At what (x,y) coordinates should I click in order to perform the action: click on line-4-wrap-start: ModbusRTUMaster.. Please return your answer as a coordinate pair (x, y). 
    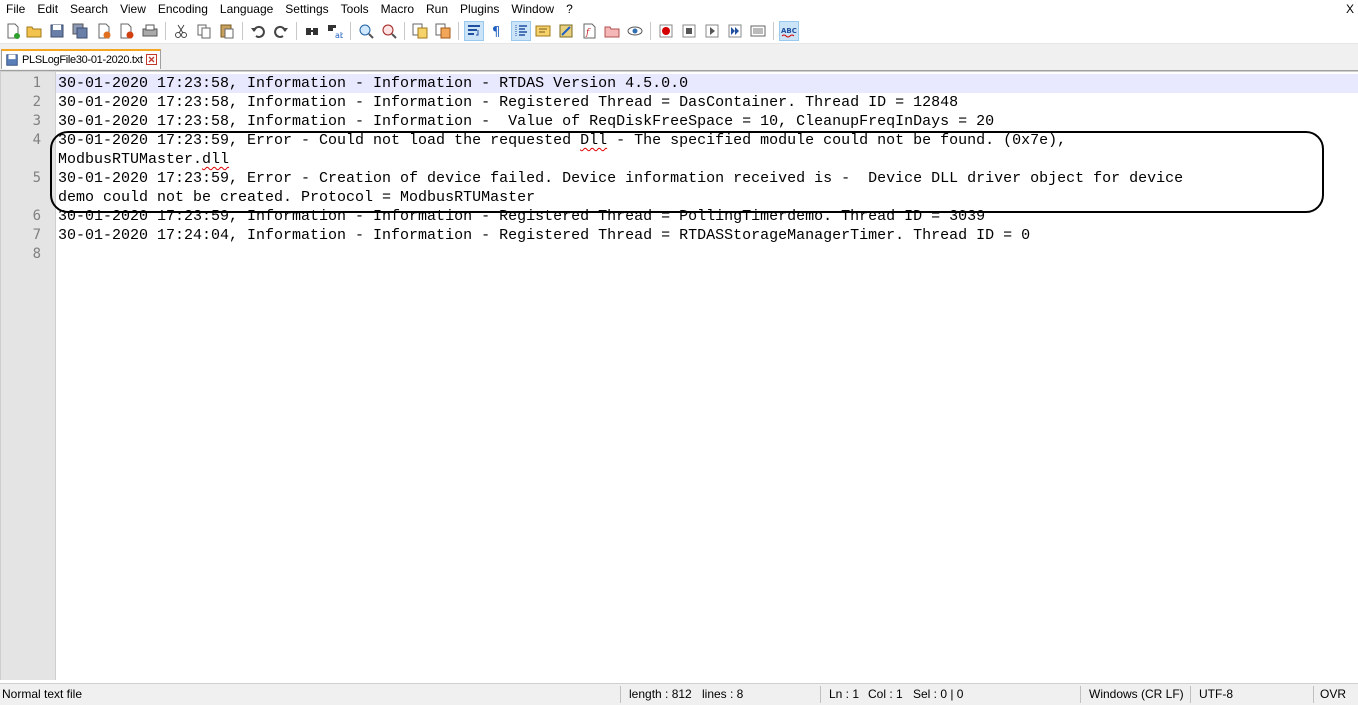
    Looking at the image, I should click on (130, 159).